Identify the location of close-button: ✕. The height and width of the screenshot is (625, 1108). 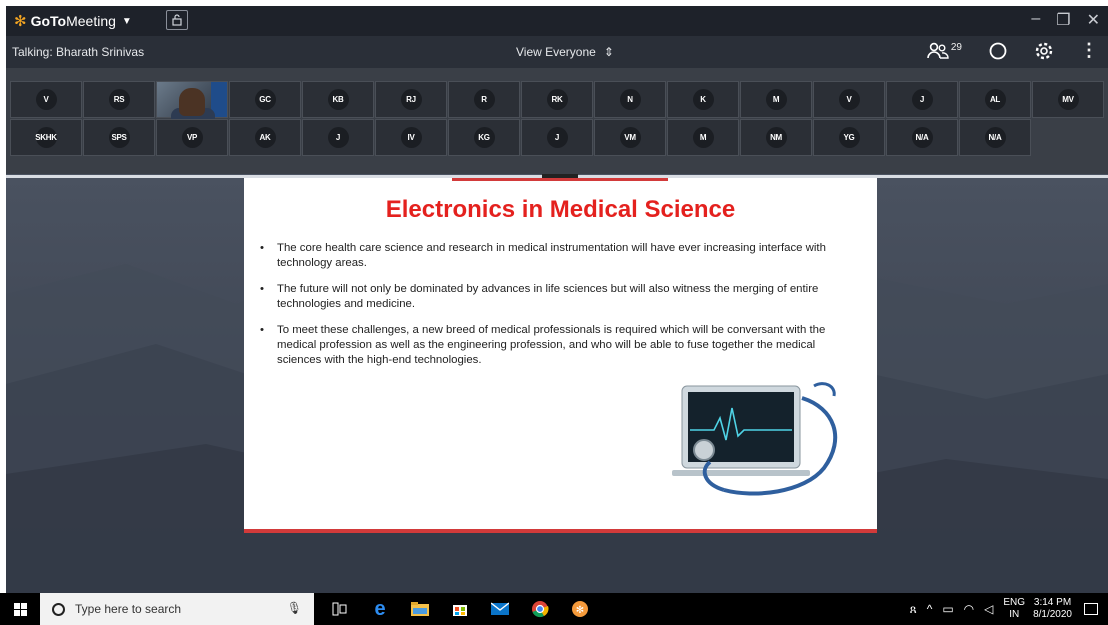
(1093, 20).